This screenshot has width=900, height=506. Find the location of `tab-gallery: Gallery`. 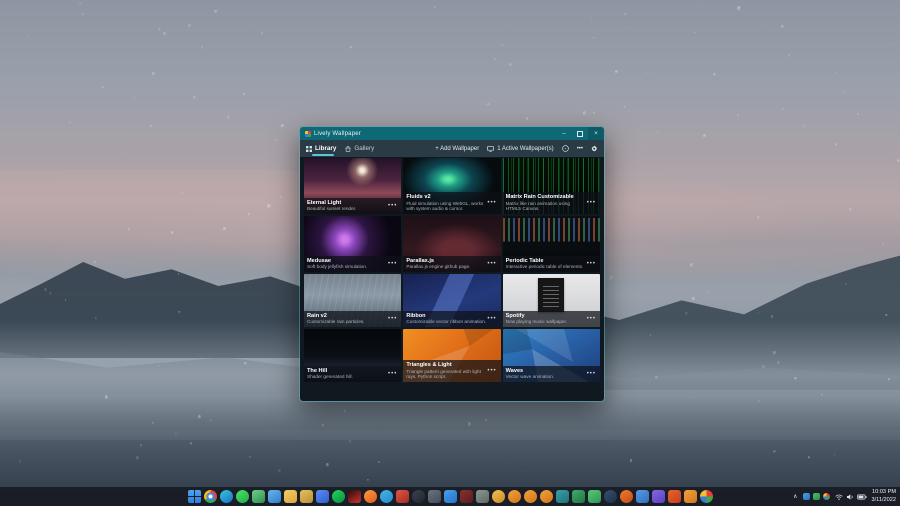

tab-gallery: Gallery is located at coordinates (359, 148).